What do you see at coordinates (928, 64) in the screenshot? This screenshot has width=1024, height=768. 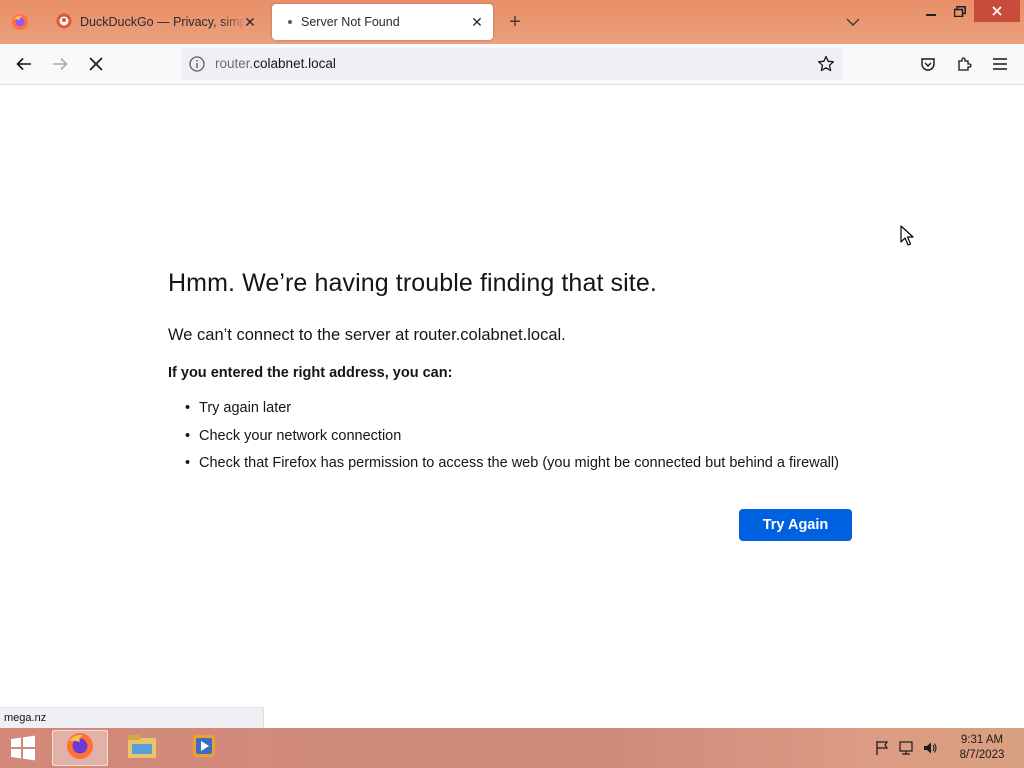 I see `pocket-icon` at bounding box center [928, 64].